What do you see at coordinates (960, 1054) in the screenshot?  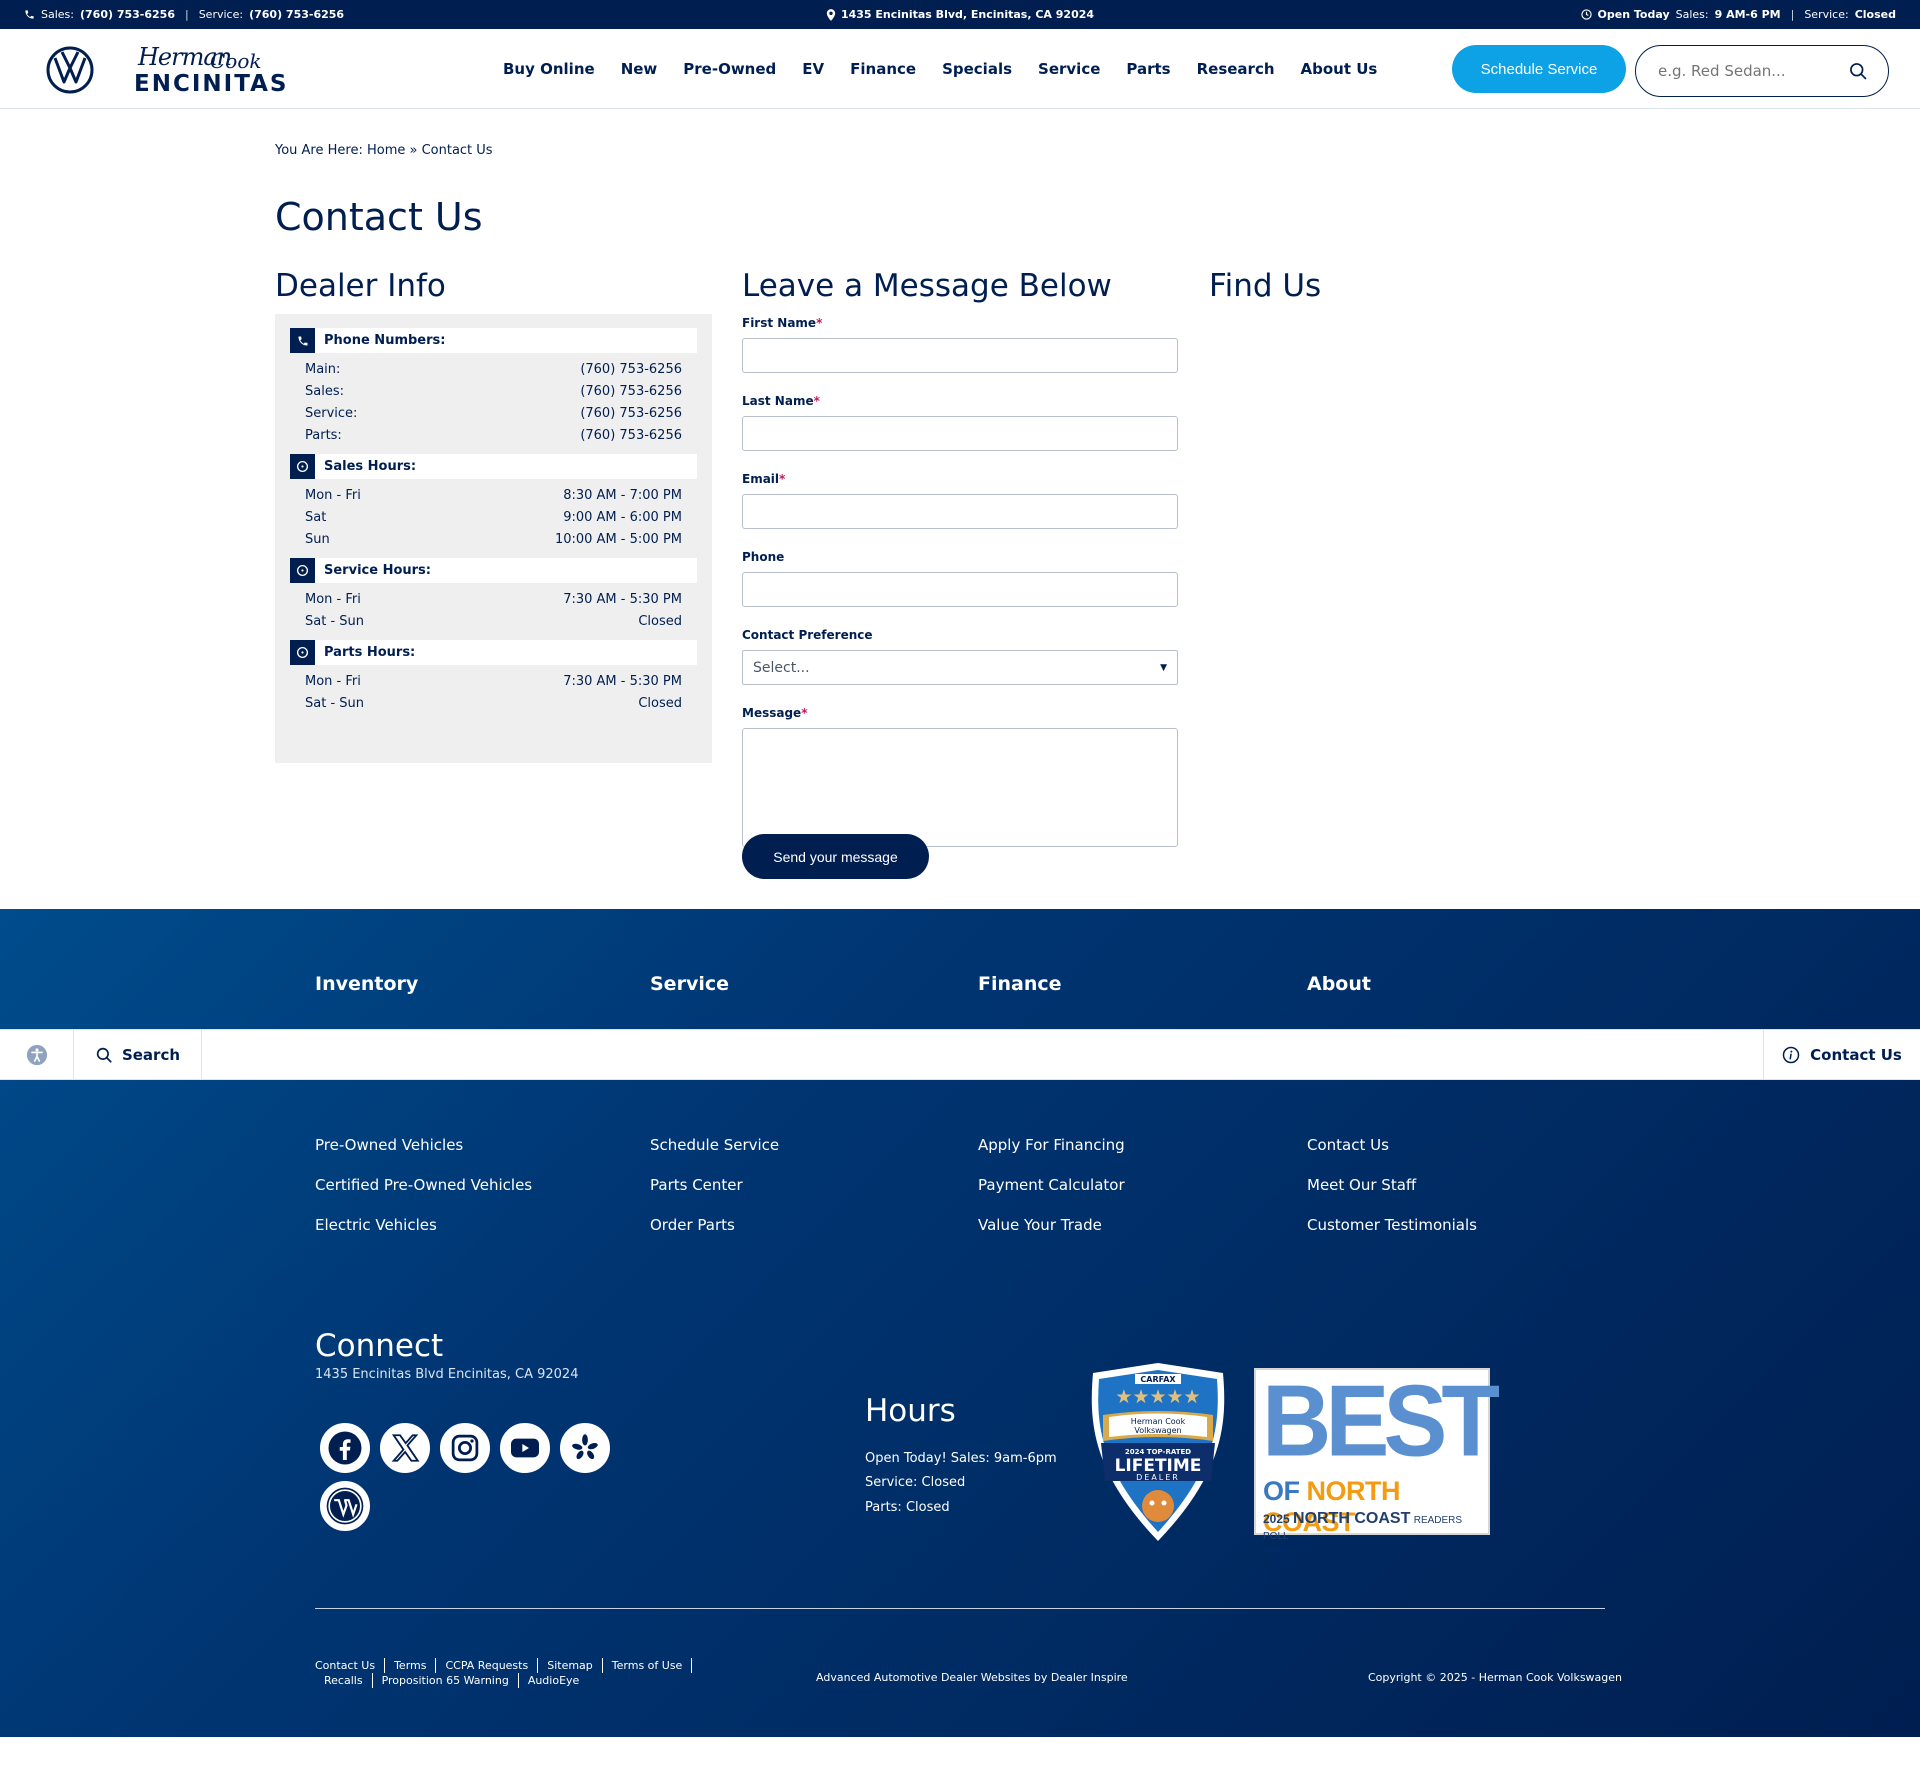 I see `sticky-action-bar: Search Contact Us` at bounding box center [960, 1054].